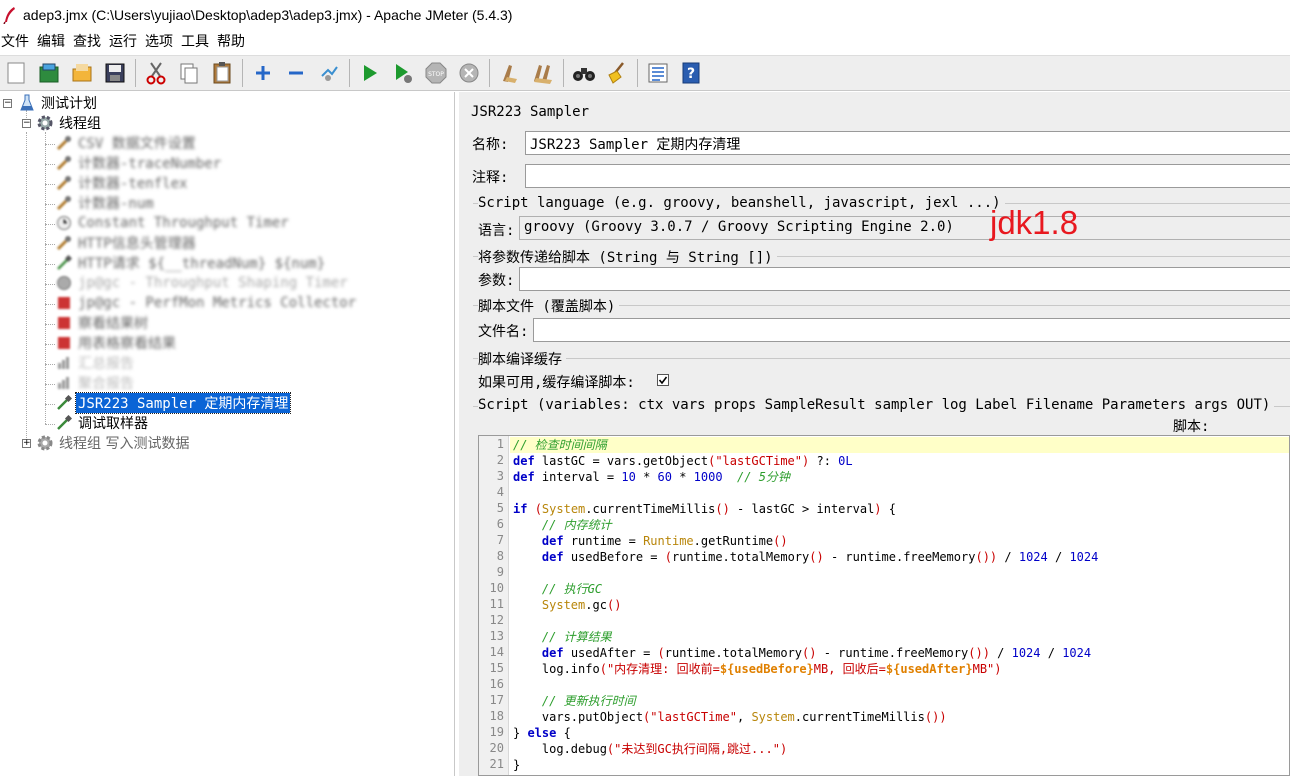 This screenshot has height=776, width=1290. I want to click on start-button, so click(370, 73).